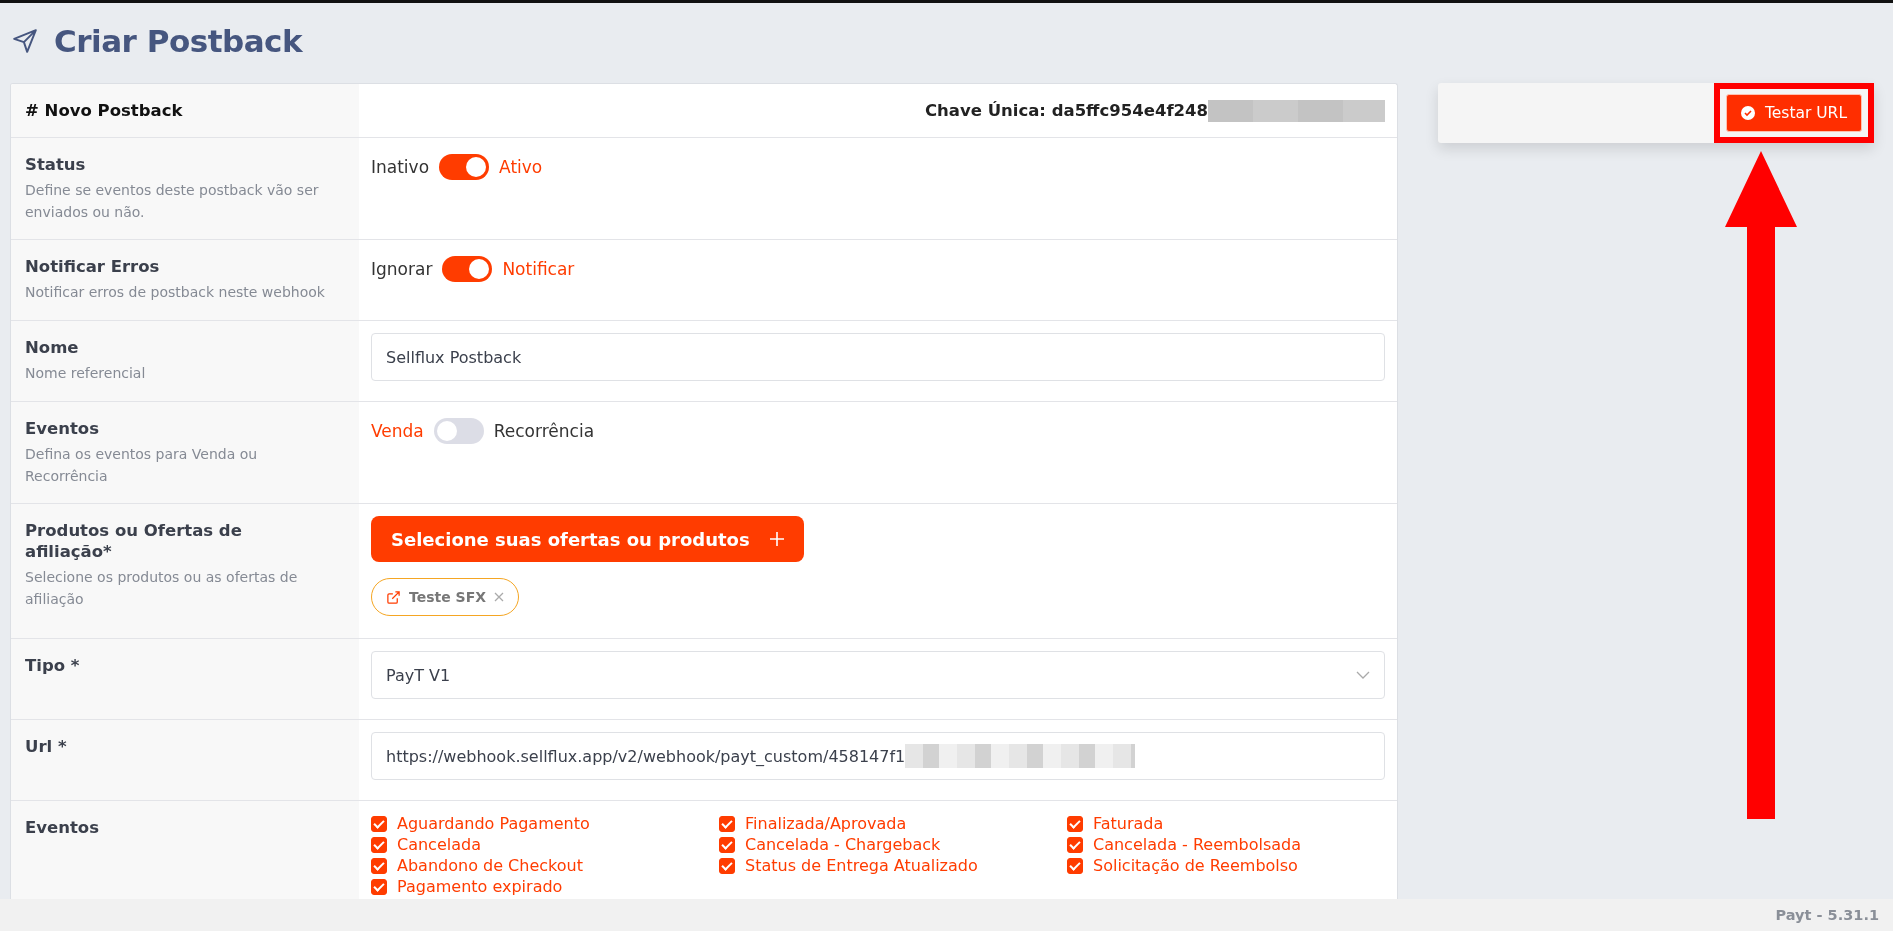 The width and height of the screenshot is (1893, 931). What do you see at coordinates (175, 292) in the screenshot?
I see `field-description: Notificar erros de postback neste webhook` at bounding box center [175, 292].